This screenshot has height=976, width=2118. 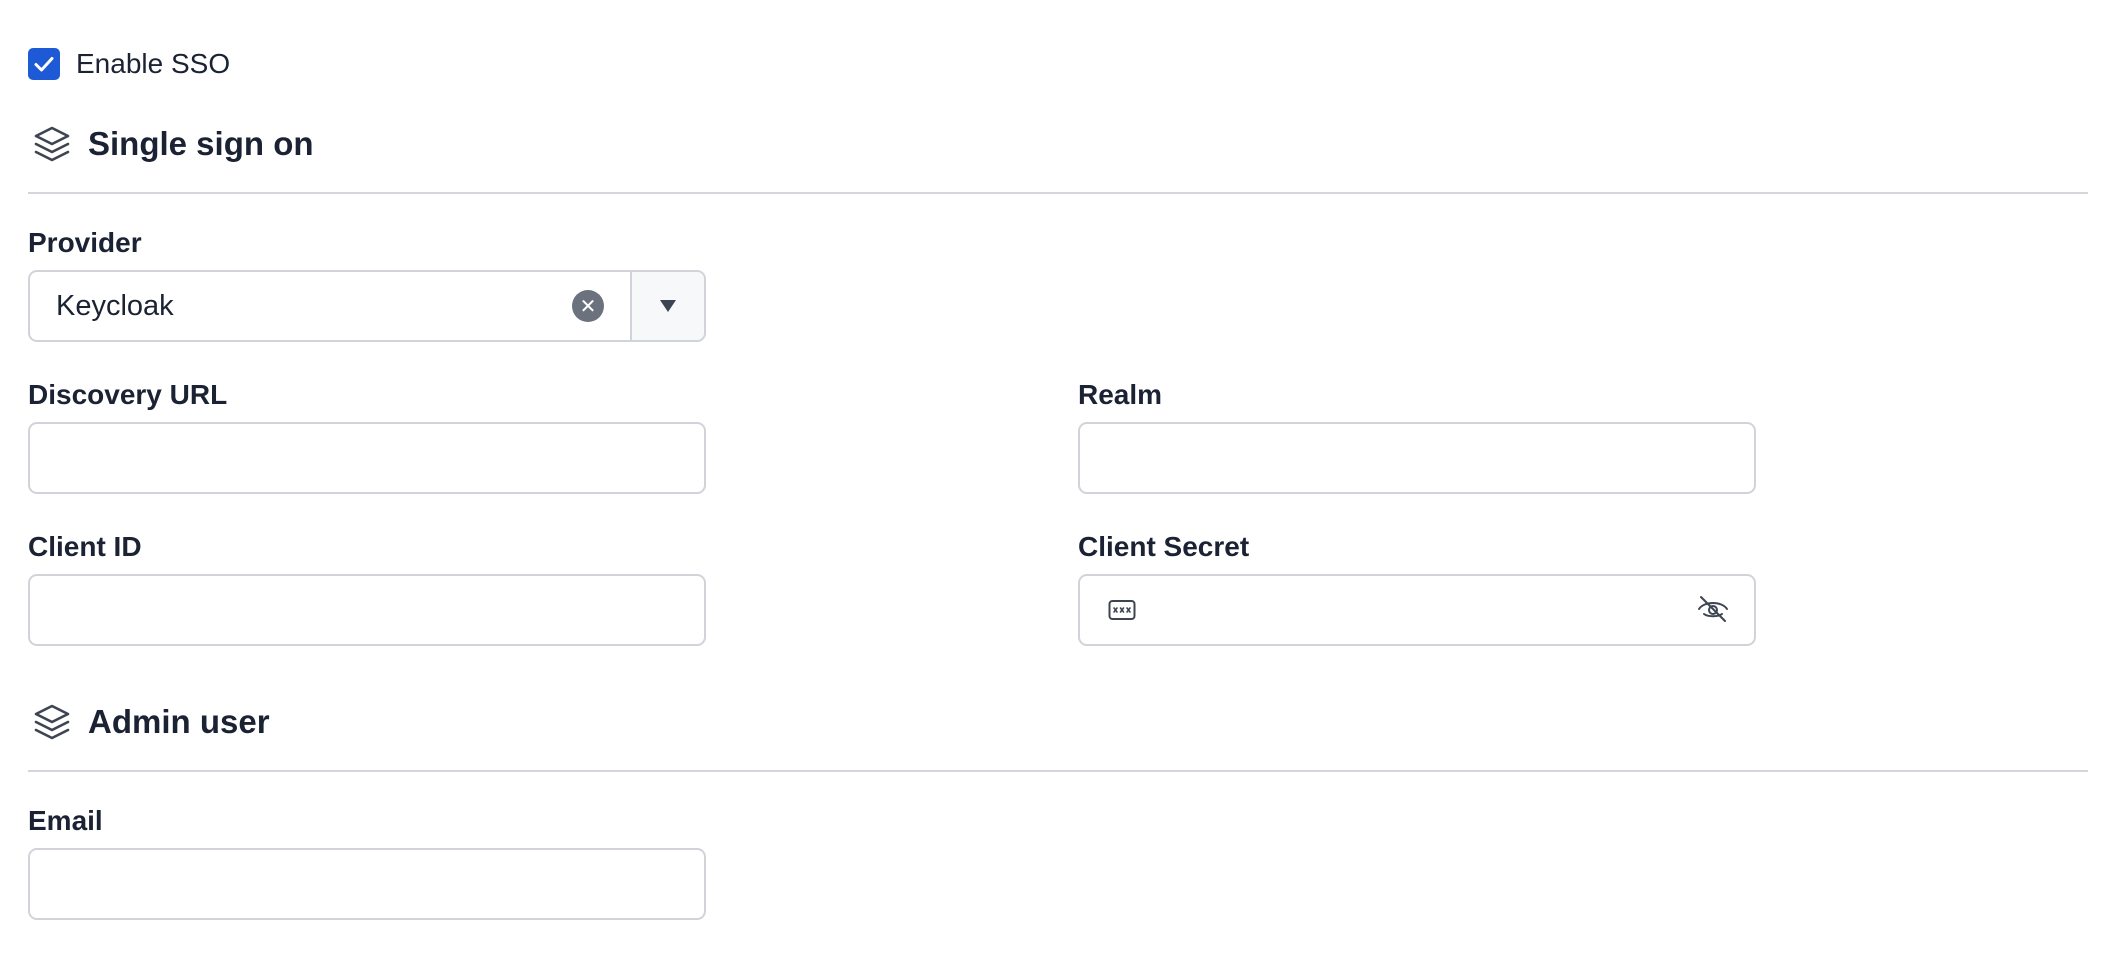 I want to click on client-secret-input, so click(x=1417, y=610).